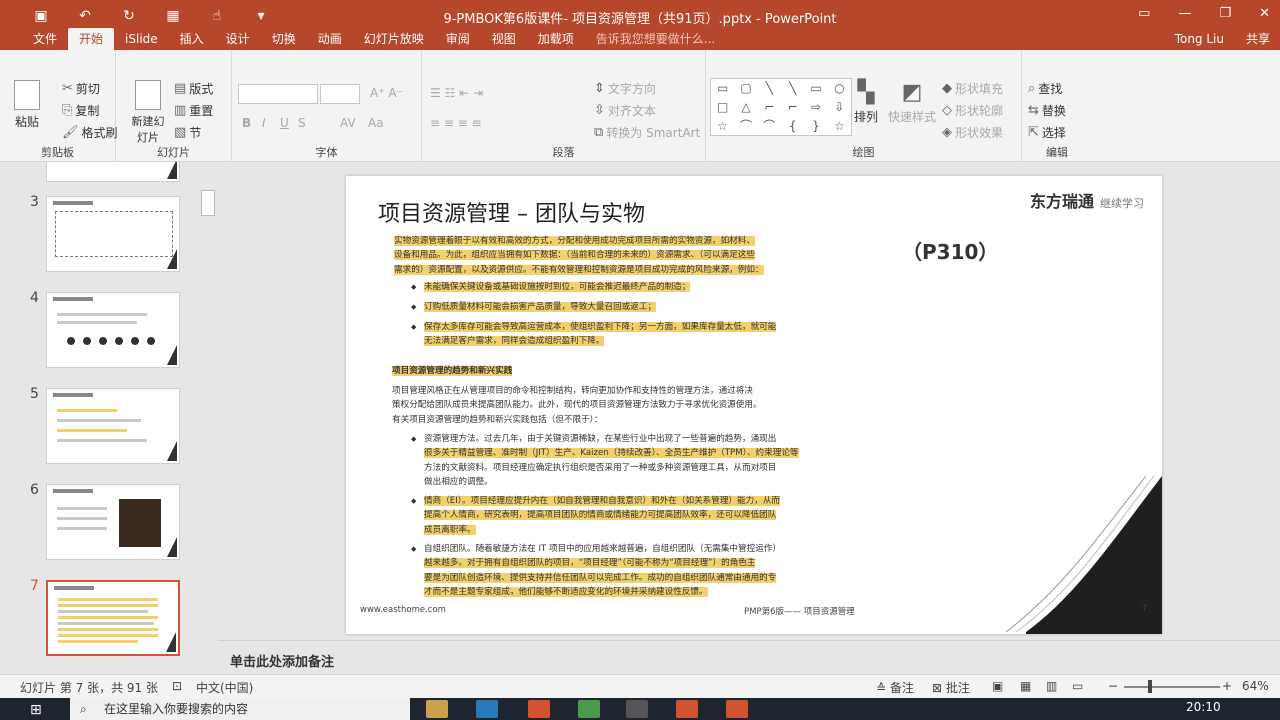 This screenshot has width=1280, height=720. What do you see at coordinates (45, 39) in the screenshot?
I see `tab-file: 文件` at bounding box center [45, 39].